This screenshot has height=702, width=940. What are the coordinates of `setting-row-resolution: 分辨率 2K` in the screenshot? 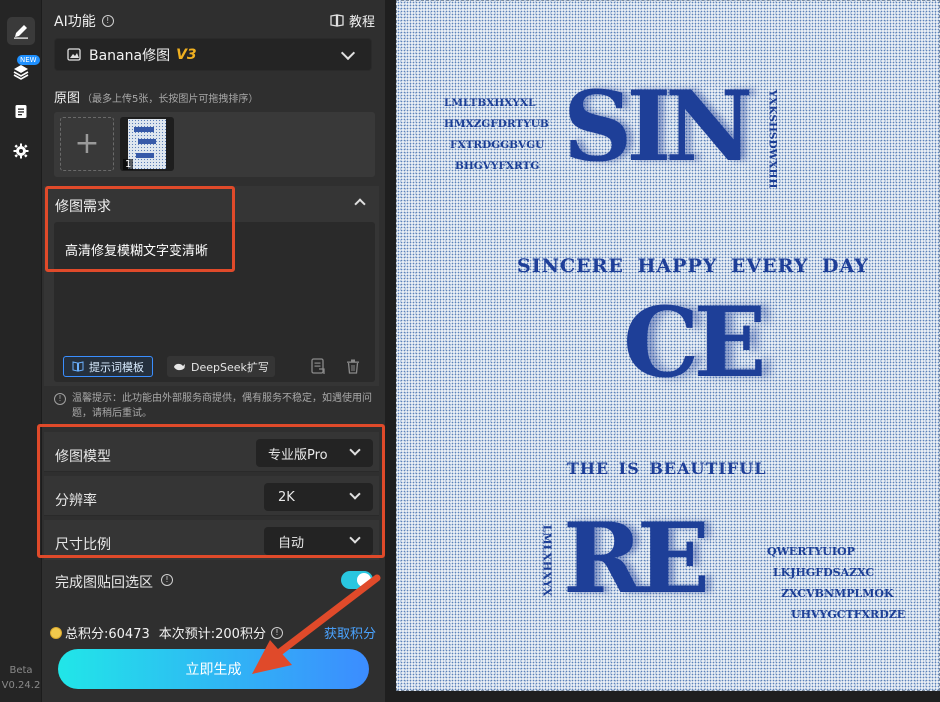 It's located at (211, 496).